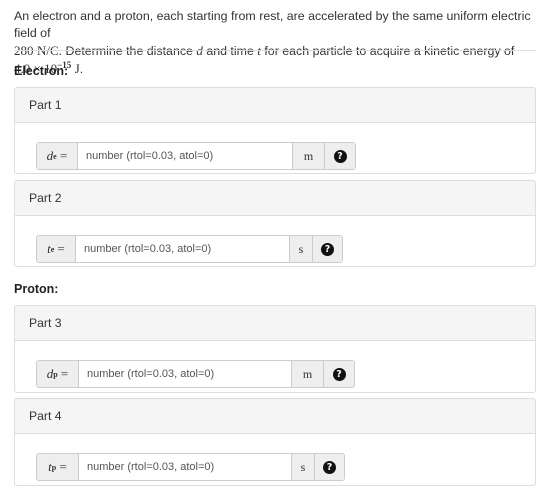 Image resolution: width=550 pixels, height=497 pixels. I want to click on part-4-unit: s, so click(302, 467).